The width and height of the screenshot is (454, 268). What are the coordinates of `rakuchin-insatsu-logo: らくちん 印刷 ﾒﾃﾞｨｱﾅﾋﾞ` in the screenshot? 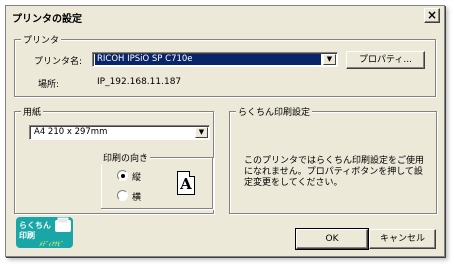 It's located at (44, 232).